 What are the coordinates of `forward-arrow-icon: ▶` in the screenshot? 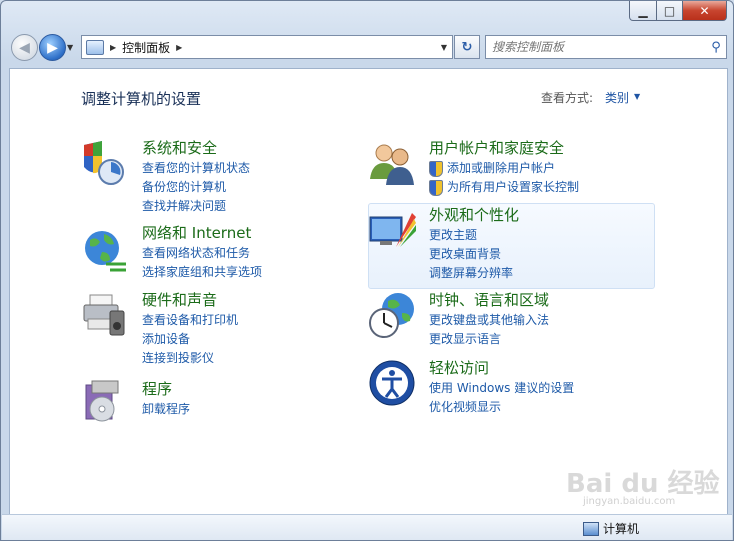 It's located at (52, 47).